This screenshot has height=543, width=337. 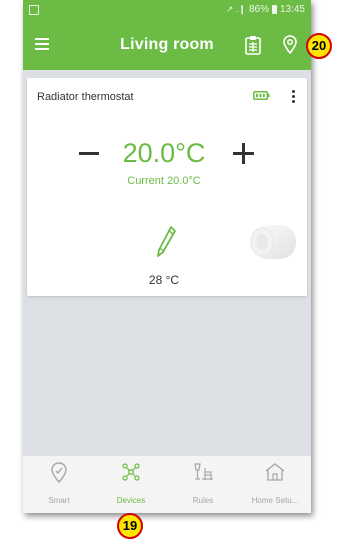 I want to click on callout-badge-20: 20, so click(x=319, y=46).